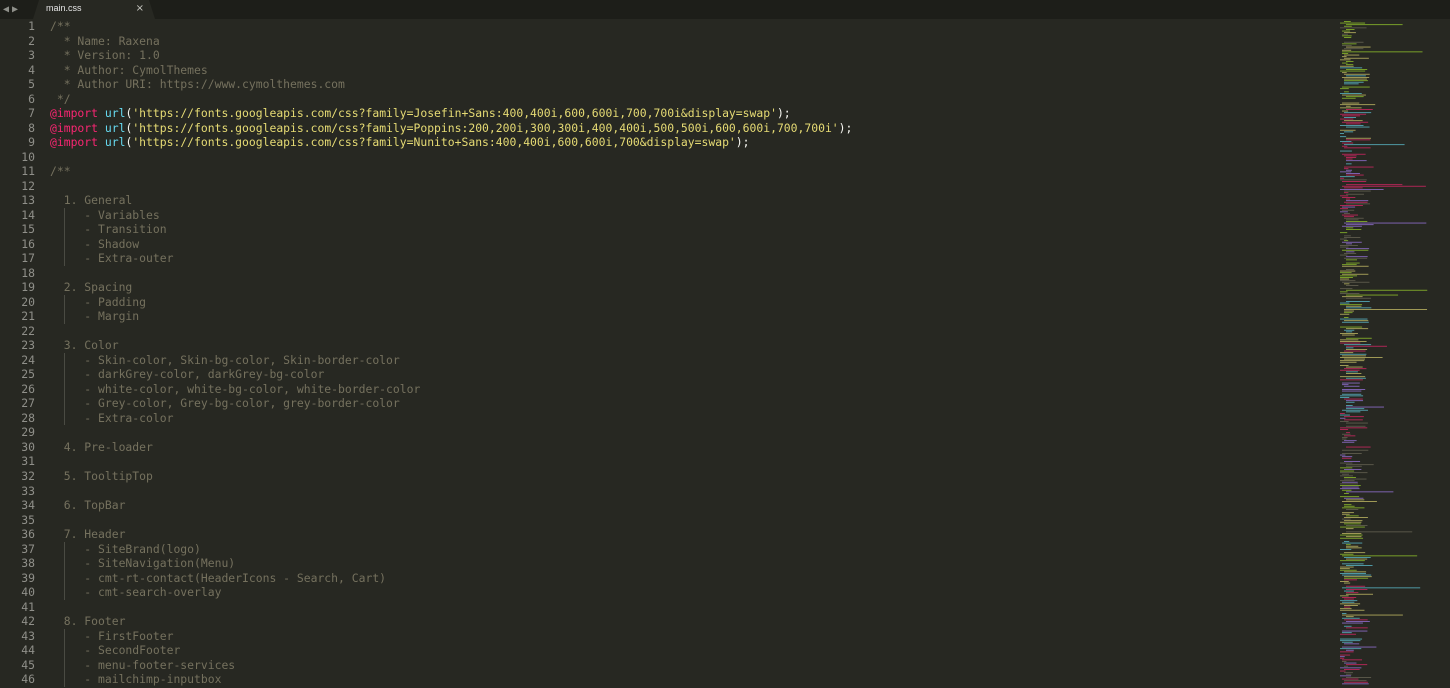 The image size is (1450, 688). Describe the element at coordinates (690, 592) in the screenshot. I see `code-line: - cmt-search-overlay` at that location.